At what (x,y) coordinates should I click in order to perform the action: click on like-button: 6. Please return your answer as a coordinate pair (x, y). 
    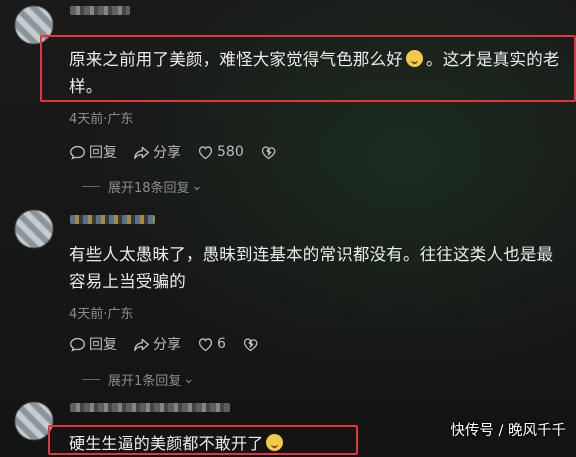
    Looking at the image, I should click on (211, 344).